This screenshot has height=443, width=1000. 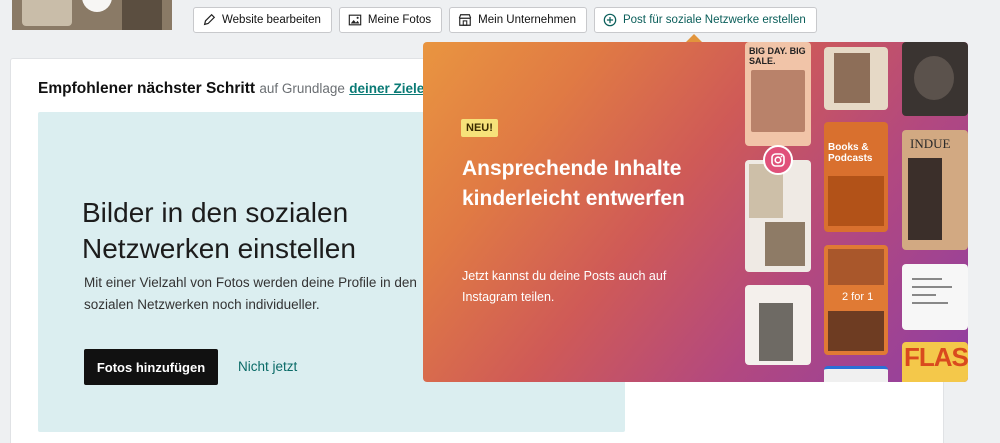 What do you see at coordinates (386, 88) in the screenshot?
I see `goals-link: deiner Ziele` at bounding box center [386, 88].